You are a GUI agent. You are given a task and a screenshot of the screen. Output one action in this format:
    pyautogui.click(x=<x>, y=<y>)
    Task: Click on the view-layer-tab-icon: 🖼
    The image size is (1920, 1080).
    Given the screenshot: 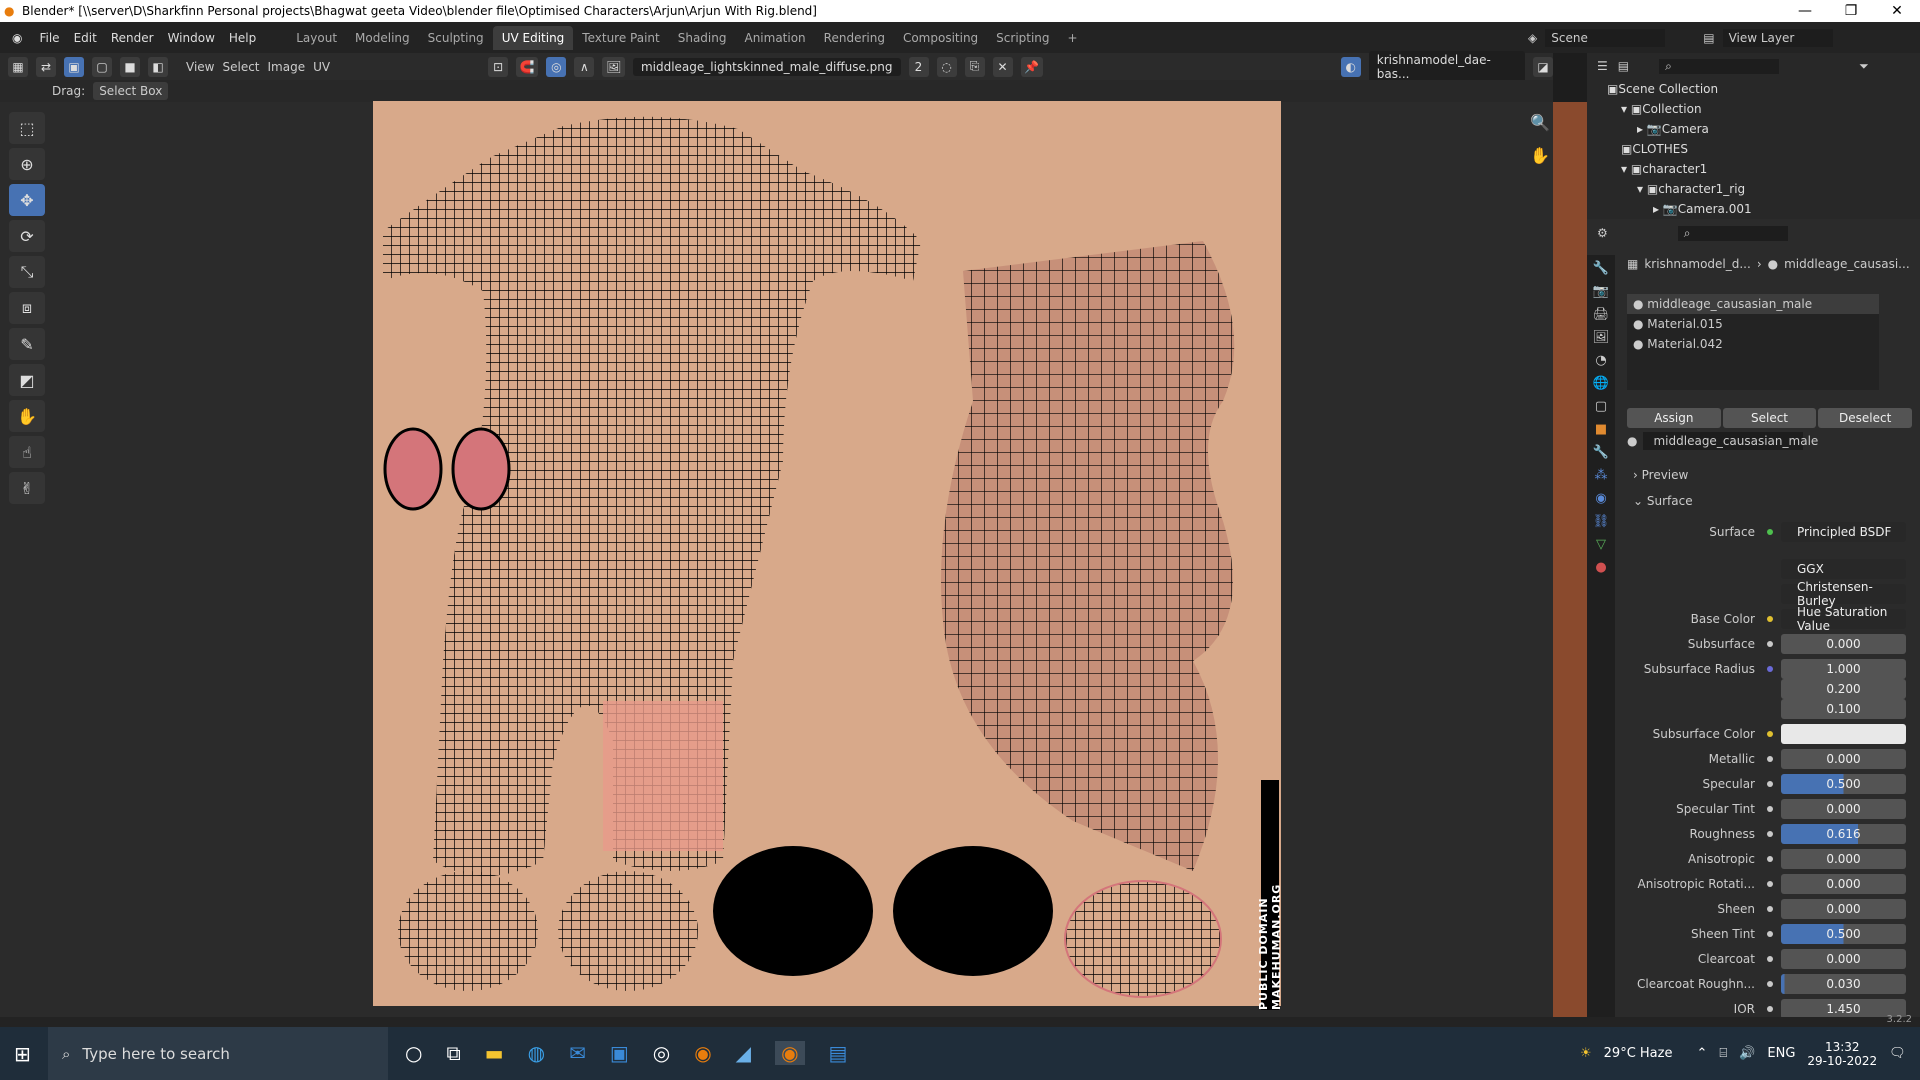 What is the action you would take?
    pyautogui.click(x=1601, y=337)
    